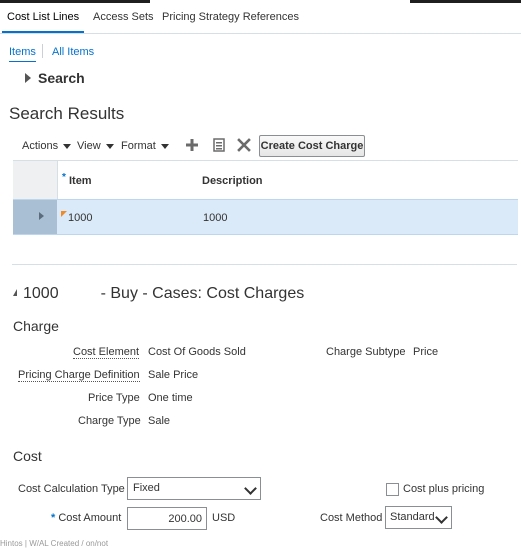 The height and width of the screenshot is (548, 521). I want to click on currency-code: USD, so click(224, 518).